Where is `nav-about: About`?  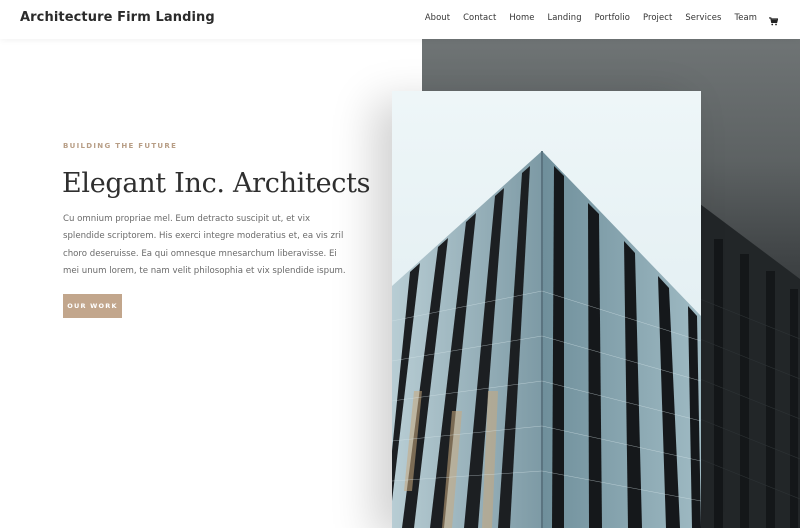
nav-about: About is located at coordinates (437, 17).